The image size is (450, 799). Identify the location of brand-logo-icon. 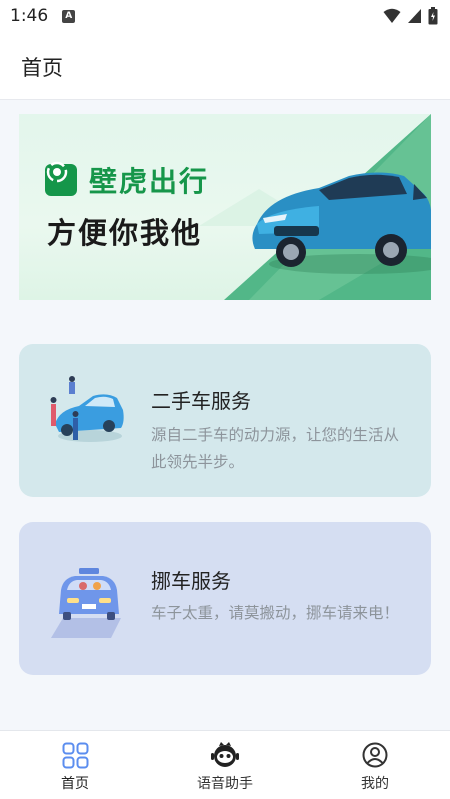
(61, 178).